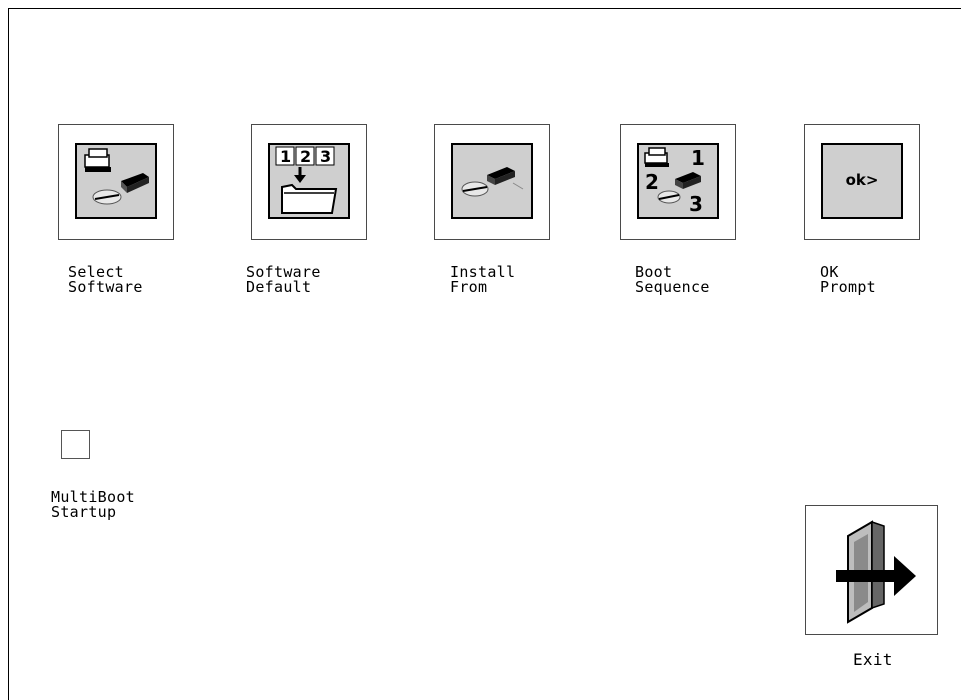 This screenshot has height=700, width=961. What do you see at coordinates (483, 279) in the screenshot?
I see `install-from-label: Install From` at bounding box center [483, 279].